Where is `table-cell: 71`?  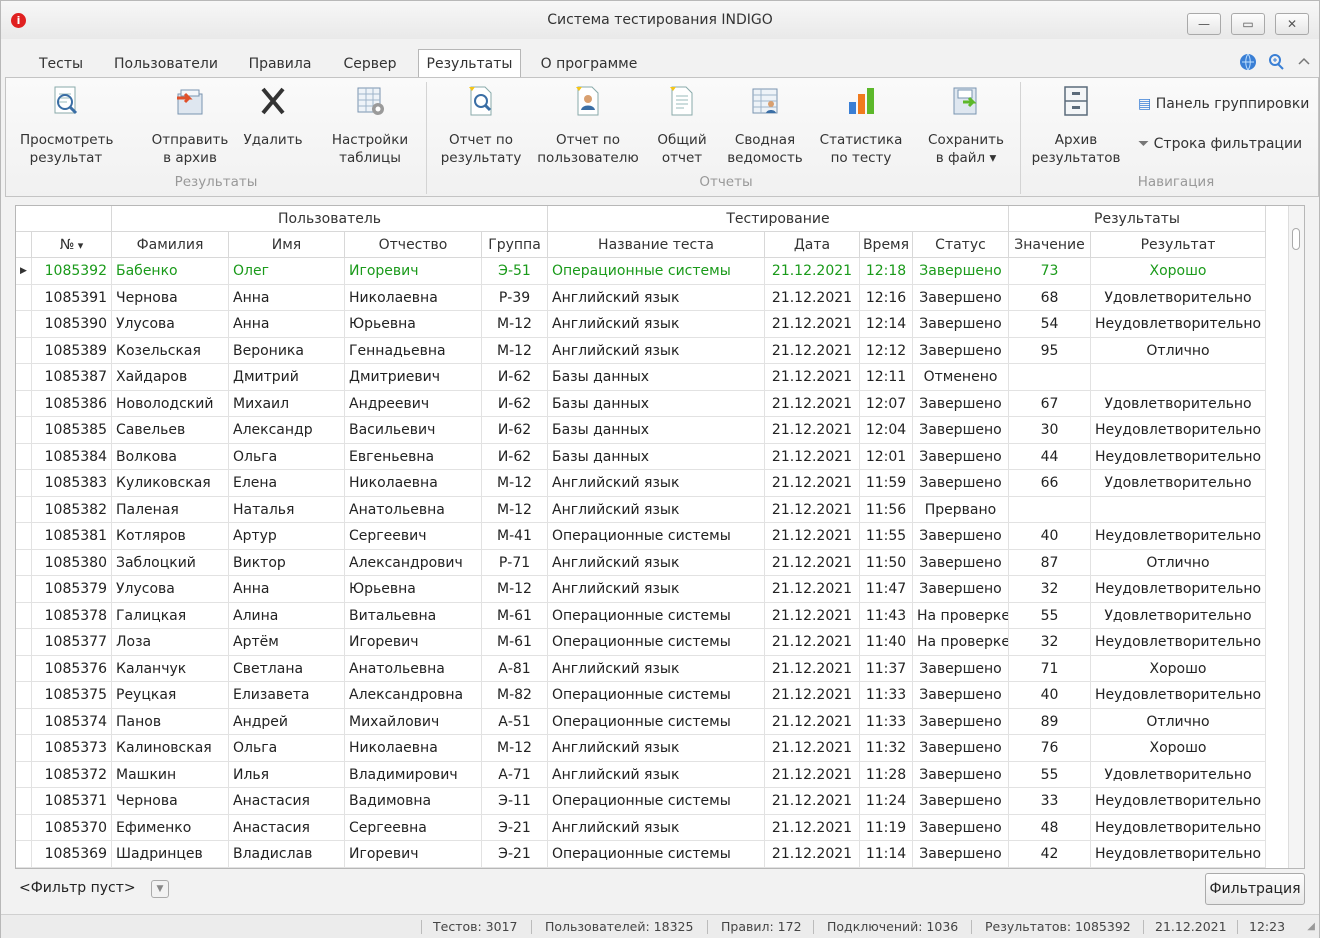
table-cell: 71 is located at coordinates (1050, 668).